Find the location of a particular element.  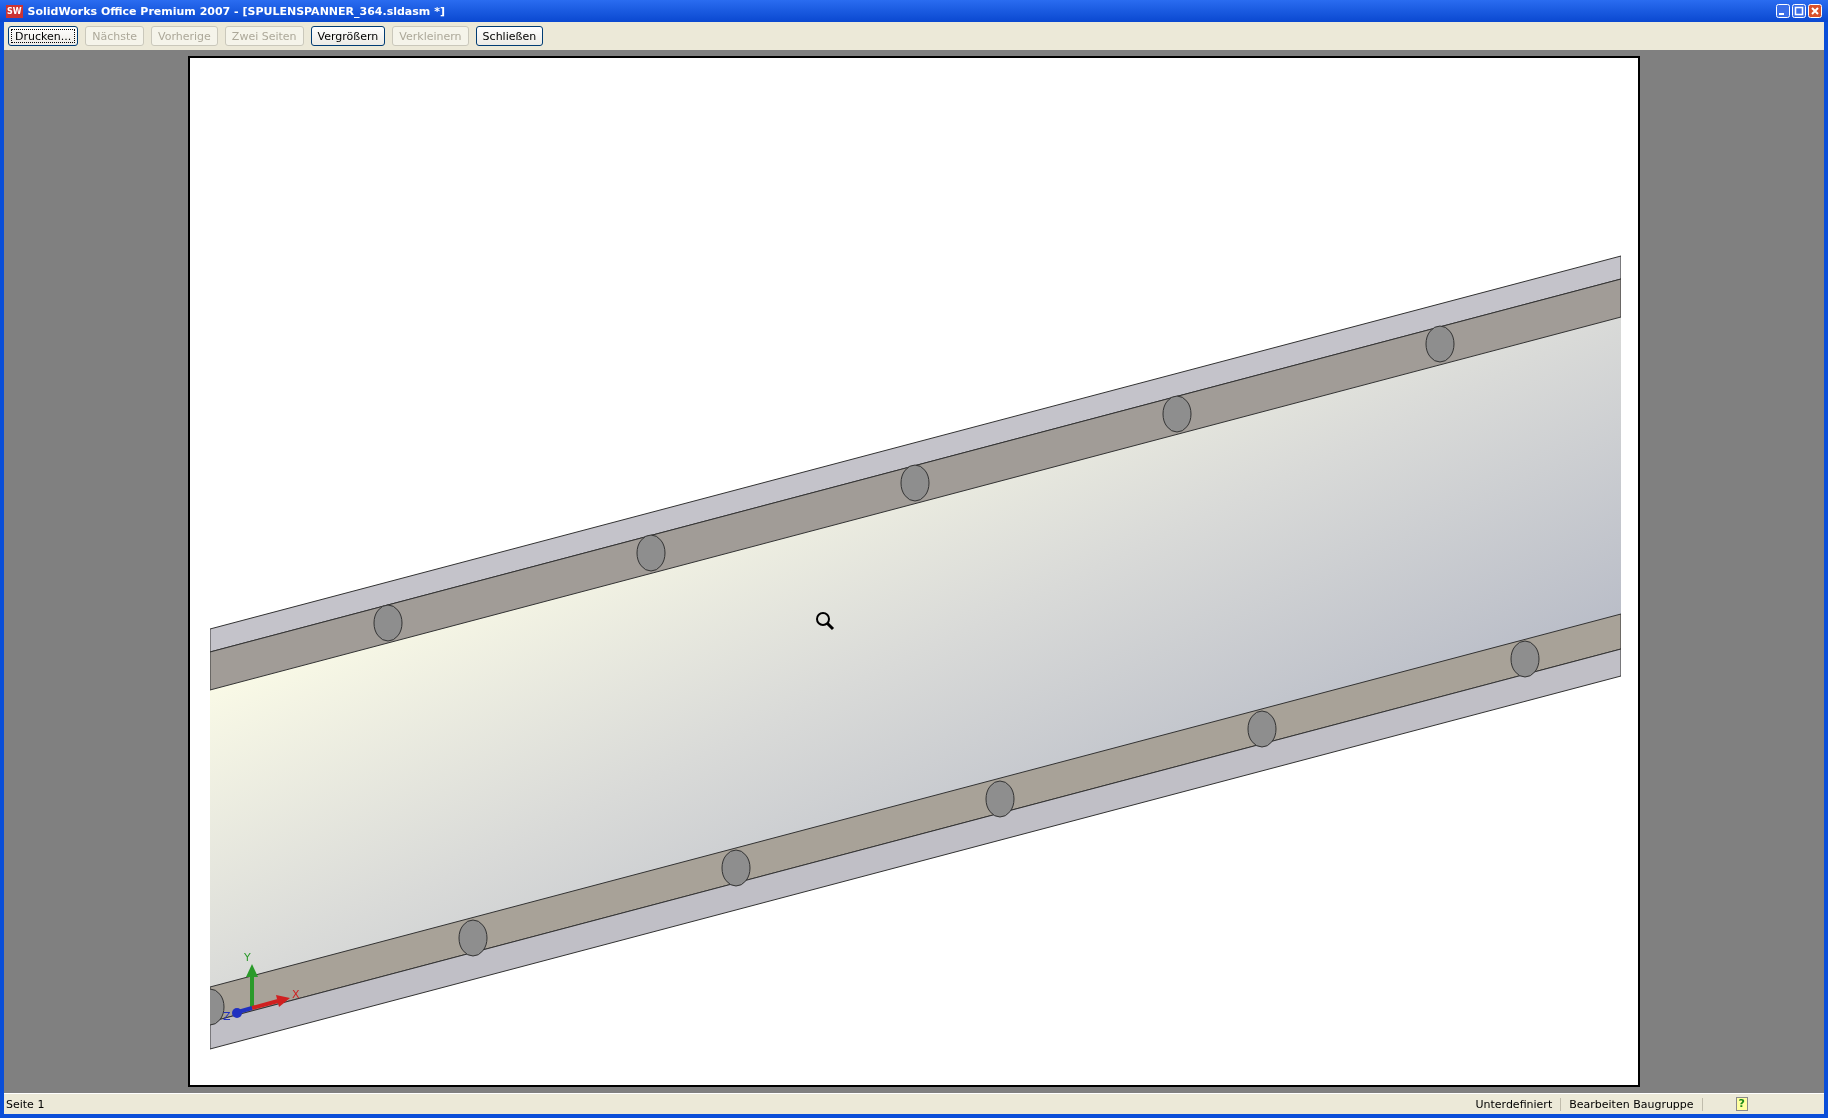

x-axis-label: X is located at coordinates (296, 994).